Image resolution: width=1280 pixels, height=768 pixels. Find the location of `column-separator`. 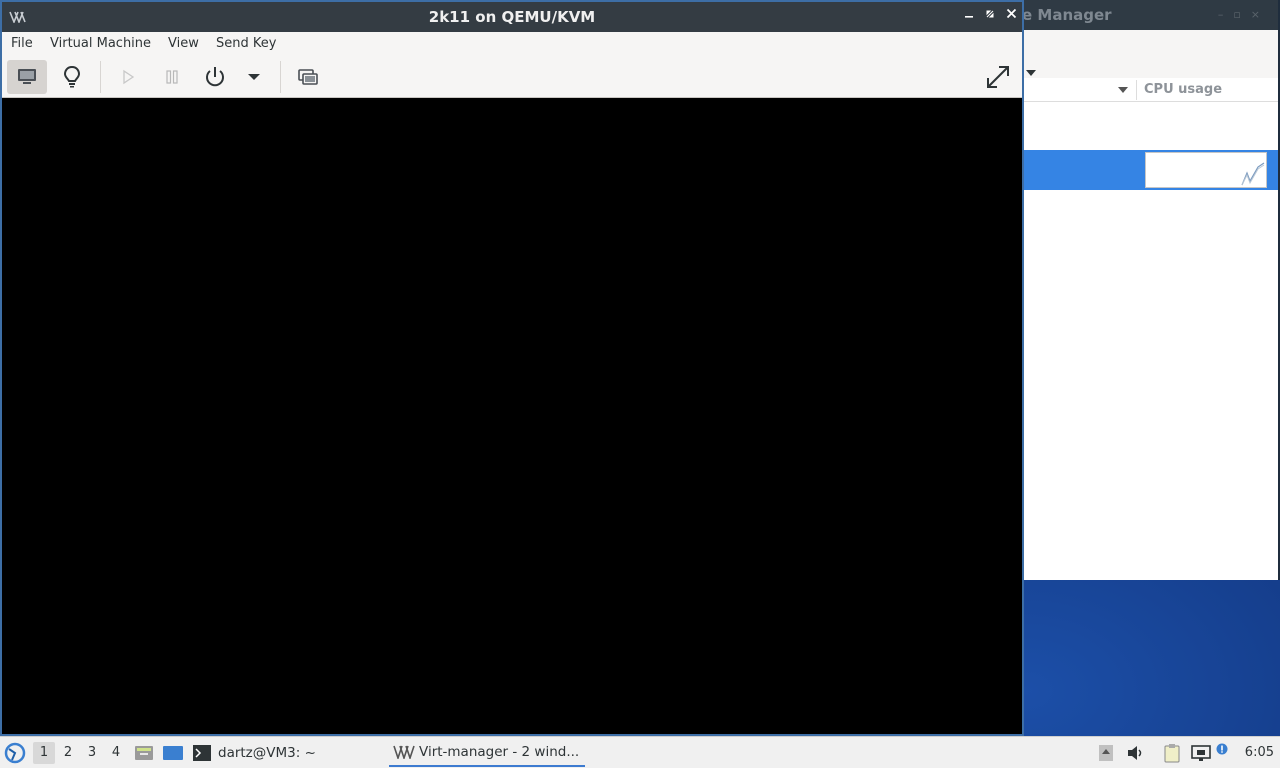

column-separator is located at coordinates (1136, 90).